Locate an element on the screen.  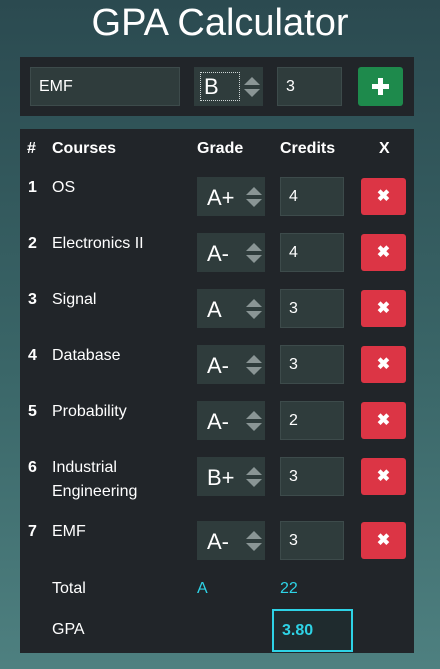
row-credits-input: 2 is located at coordinates (312, 420).